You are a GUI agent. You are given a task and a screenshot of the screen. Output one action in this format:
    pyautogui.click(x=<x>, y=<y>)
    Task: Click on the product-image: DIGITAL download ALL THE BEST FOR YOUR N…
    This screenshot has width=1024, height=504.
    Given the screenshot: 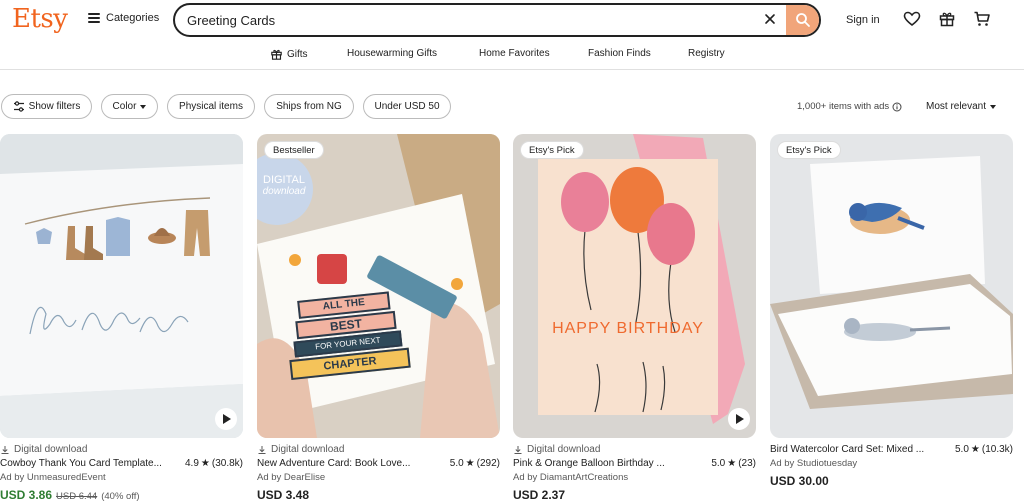 What is the action you would take?
    pyautogui.click(x=378, y=286)
    